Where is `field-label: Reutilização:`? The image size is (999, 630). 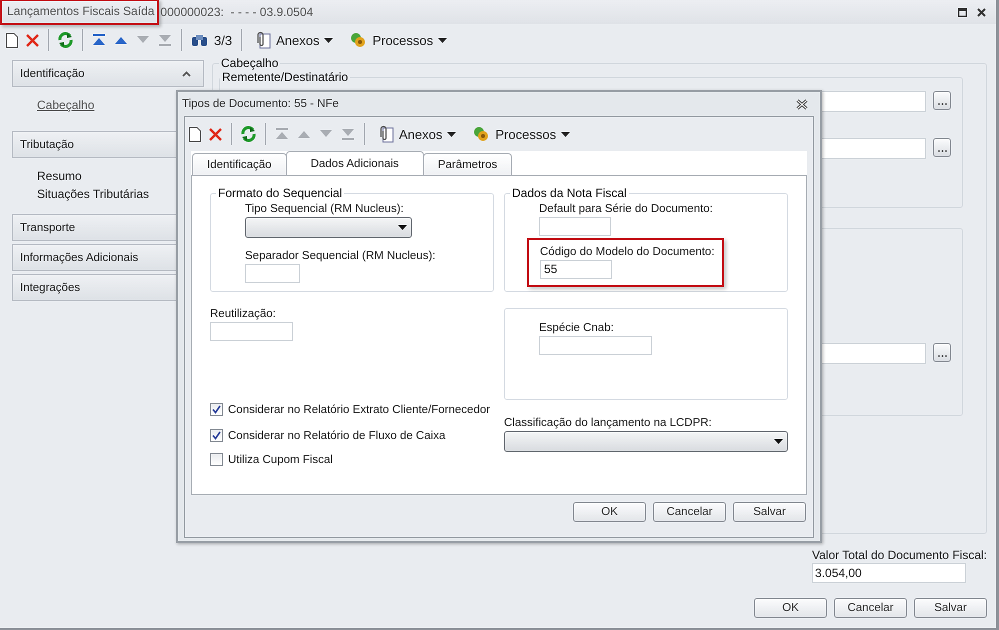 field-label: Reutilização: is located at coordinates (243, 314).